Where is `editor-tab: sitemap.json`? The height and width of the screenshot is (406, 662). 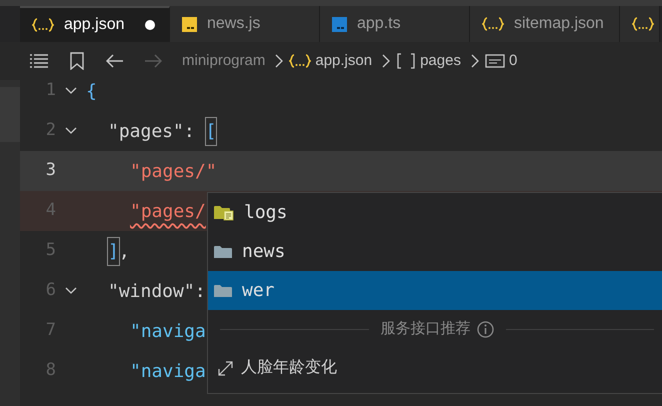 editor-tab: sitemap.json is located at coordinates (545, 24).